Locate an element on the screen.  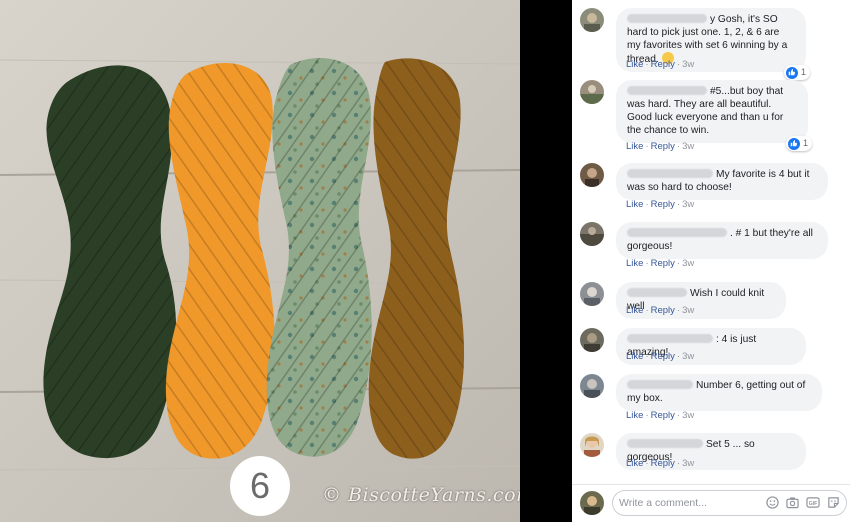
divider-gap is located at coordinates (546, 261).